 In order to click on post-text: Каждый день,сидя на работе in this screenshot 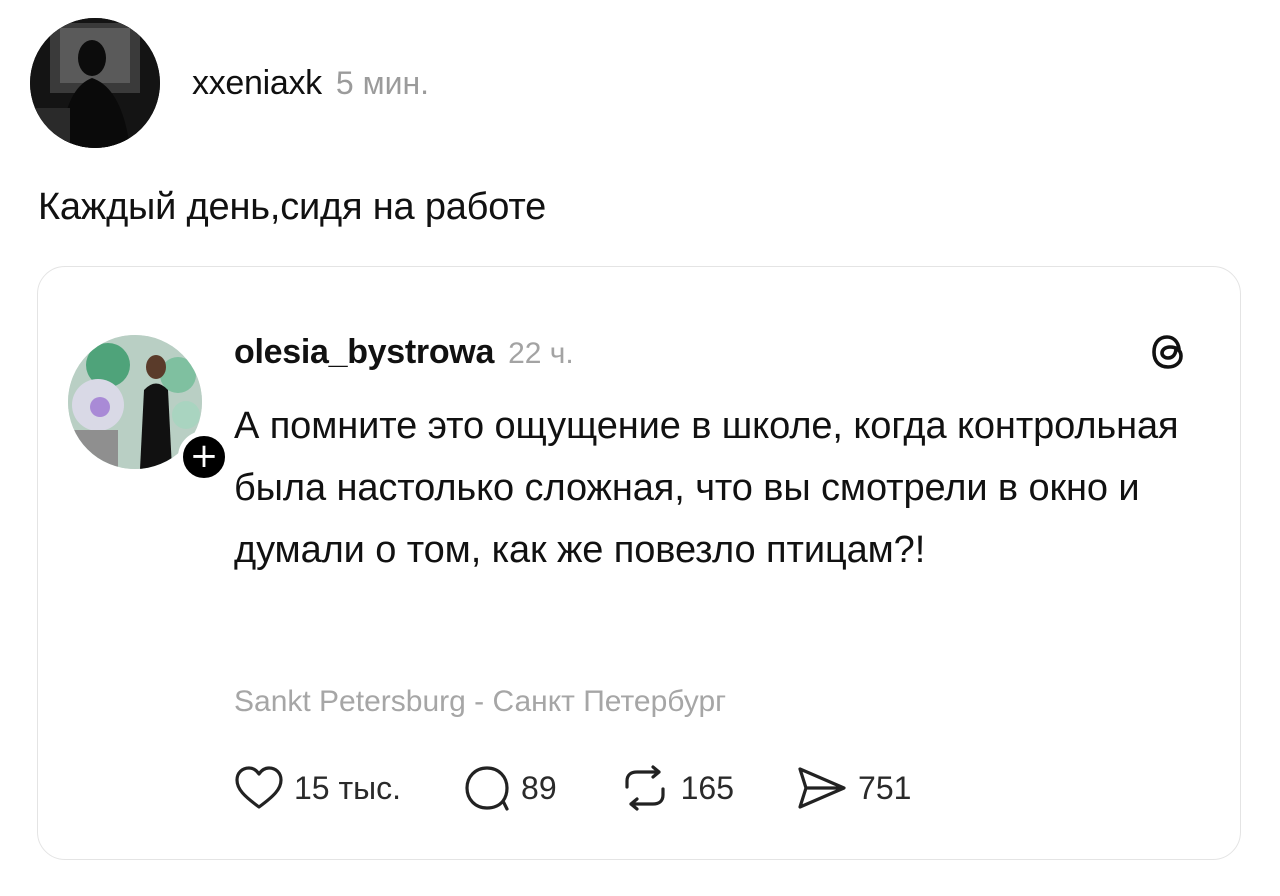, I will do `click(292, 207)`.